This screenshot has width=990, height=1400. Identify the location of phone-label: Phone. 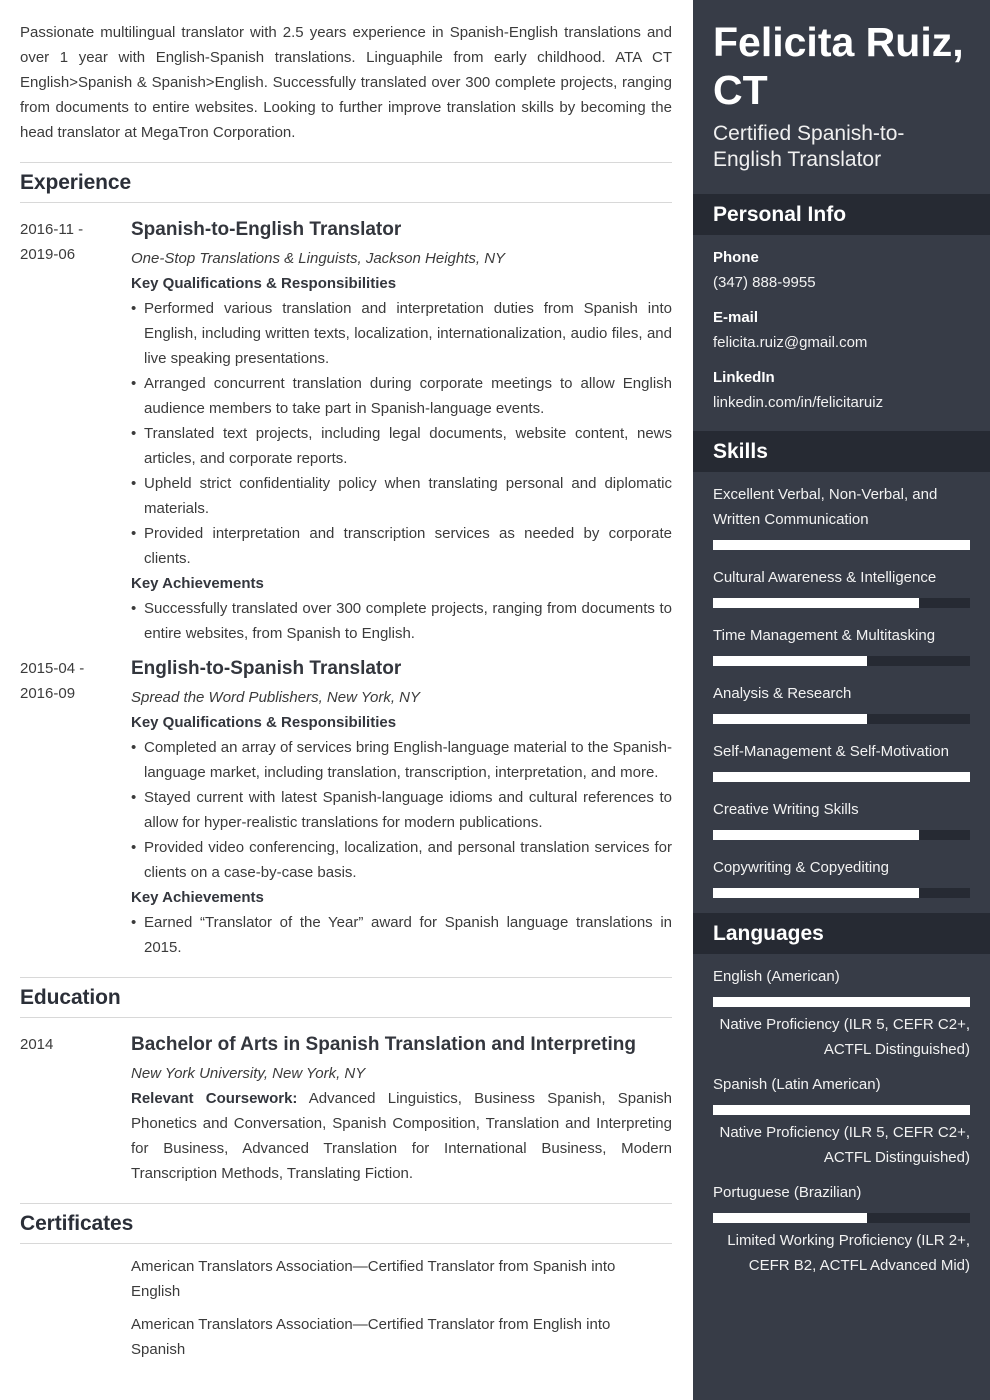
(736, 257).